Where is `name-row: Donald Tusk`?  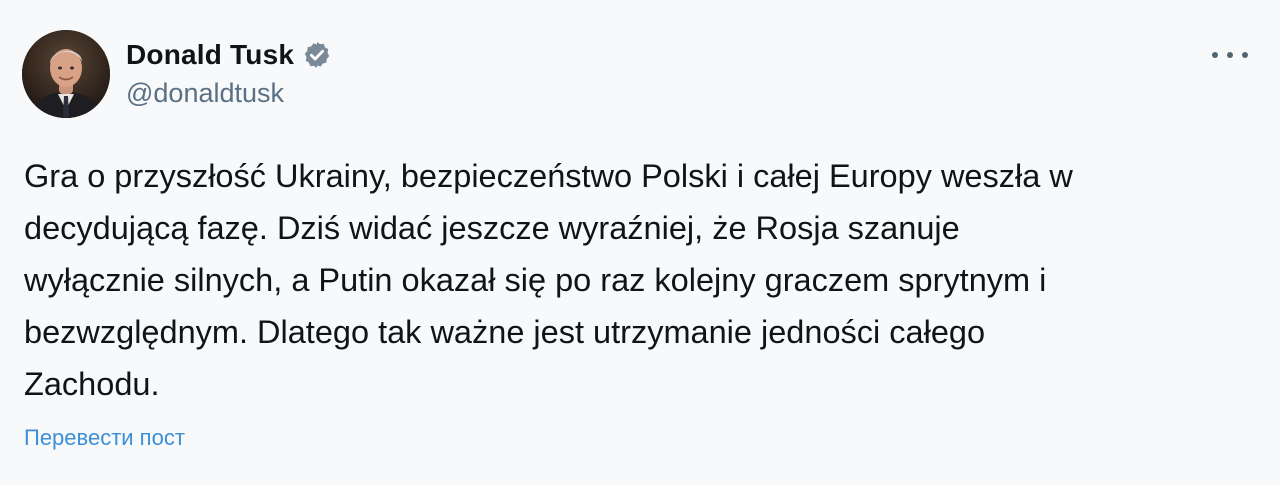 name-row: Donald Tusk is located at coordinates (229, 55).